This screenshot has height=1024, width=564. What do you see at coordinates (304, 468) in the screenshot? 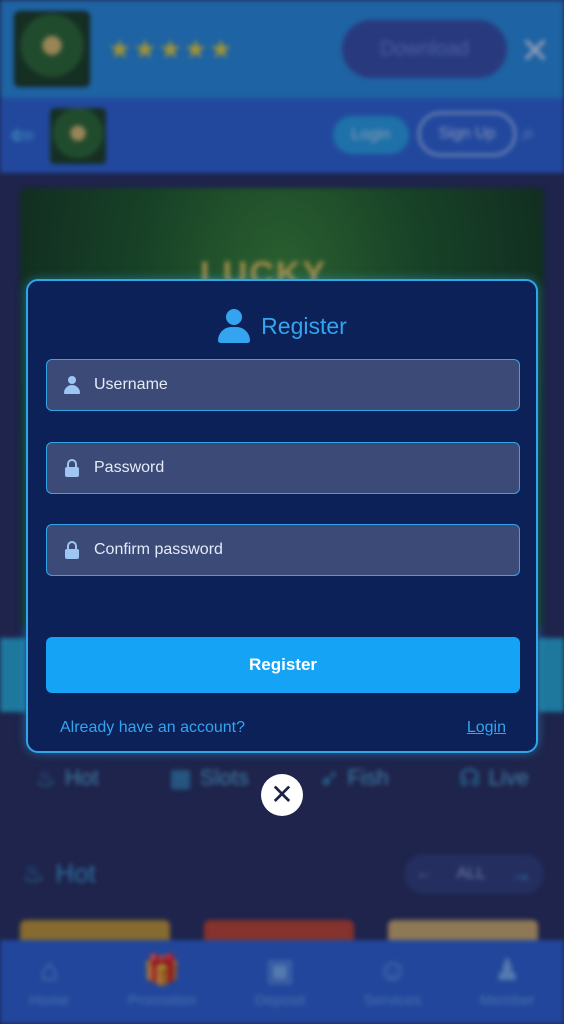
I see `password-input` at bounding box center [304, 468].